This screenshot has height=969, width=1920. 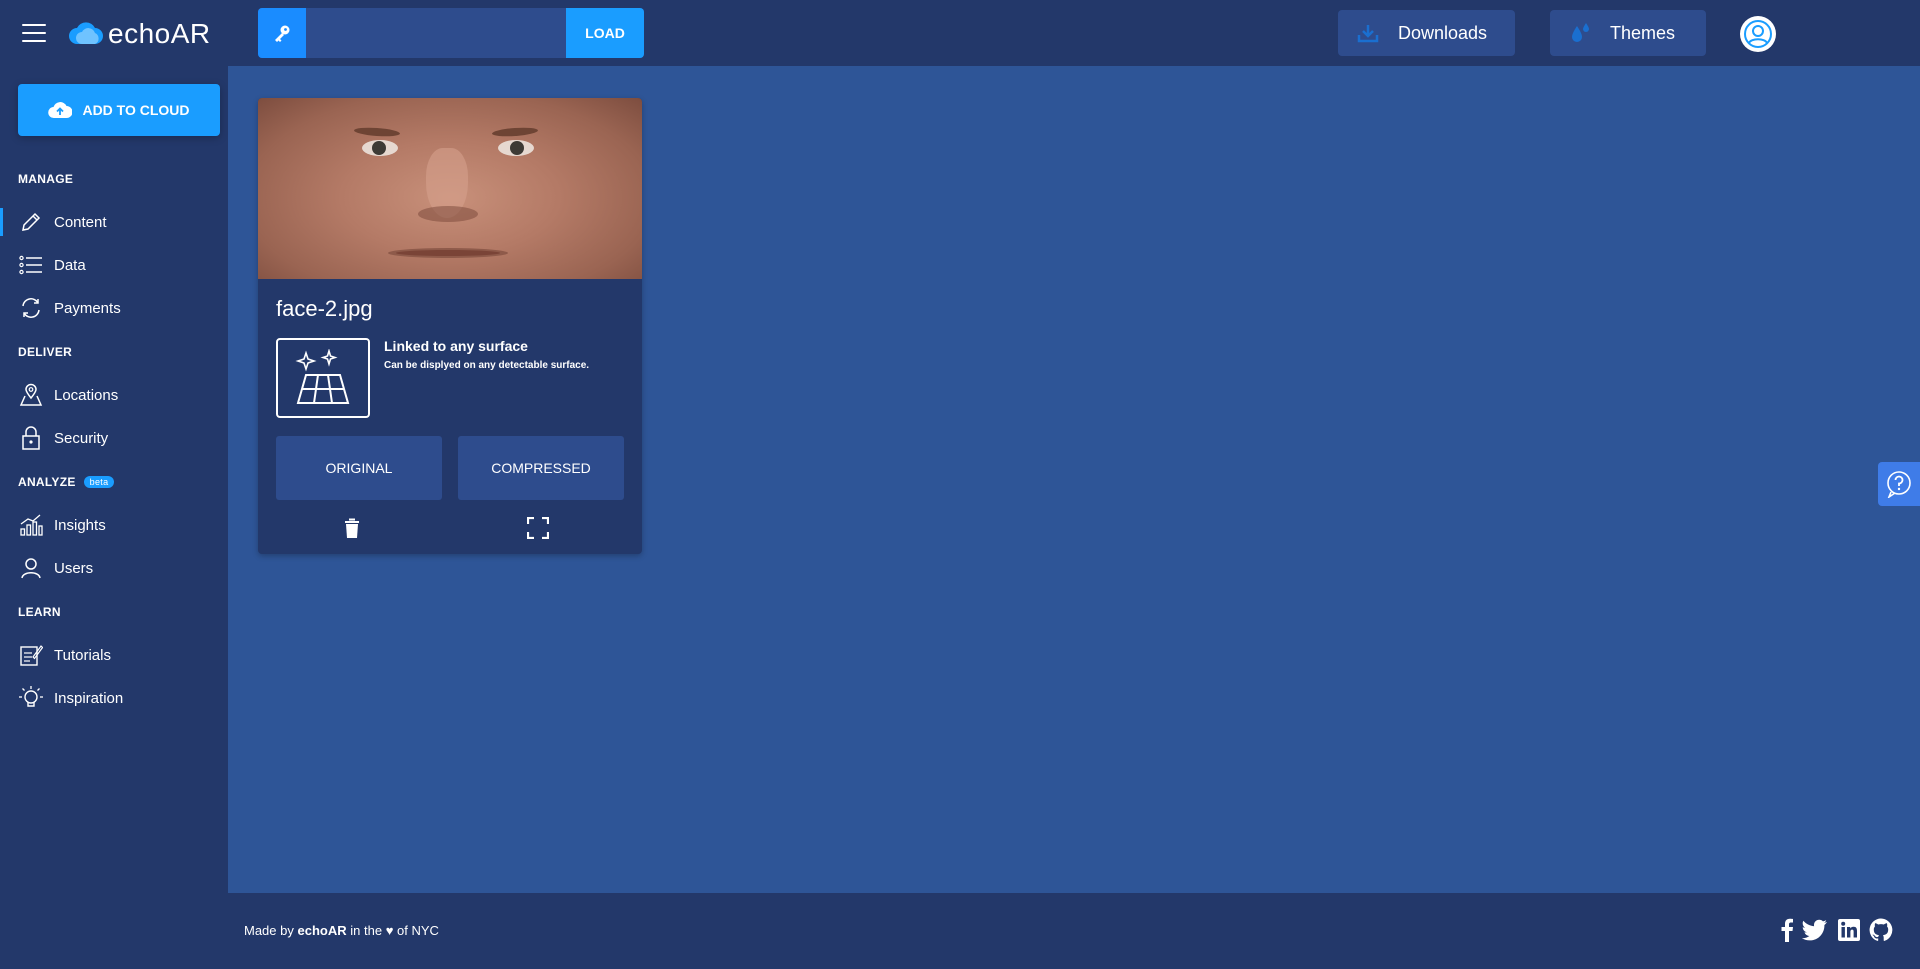 I want to click on top-bar: echoAR LOAD Downloads Themes, so click(x=960, y=33).